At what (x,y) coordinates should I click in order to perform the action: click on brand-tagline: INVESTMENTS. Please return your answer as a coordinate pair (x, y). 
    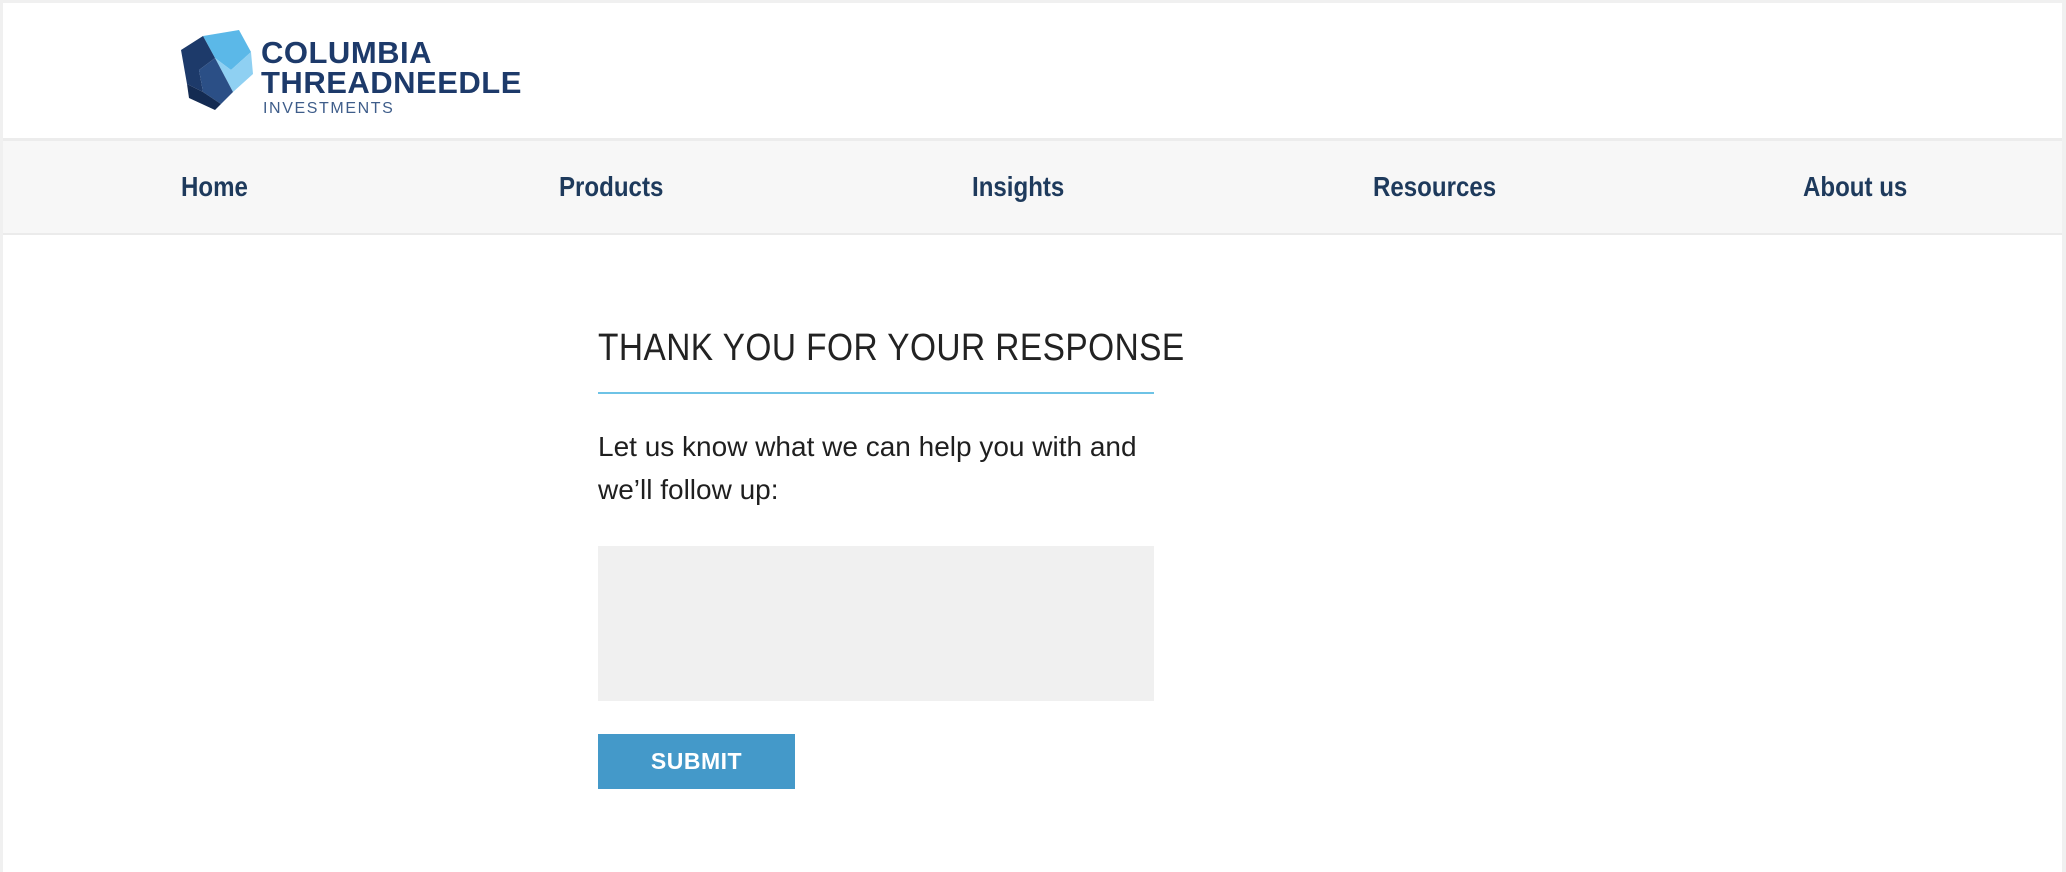
    Looking at the image, I should click on (329, 108).